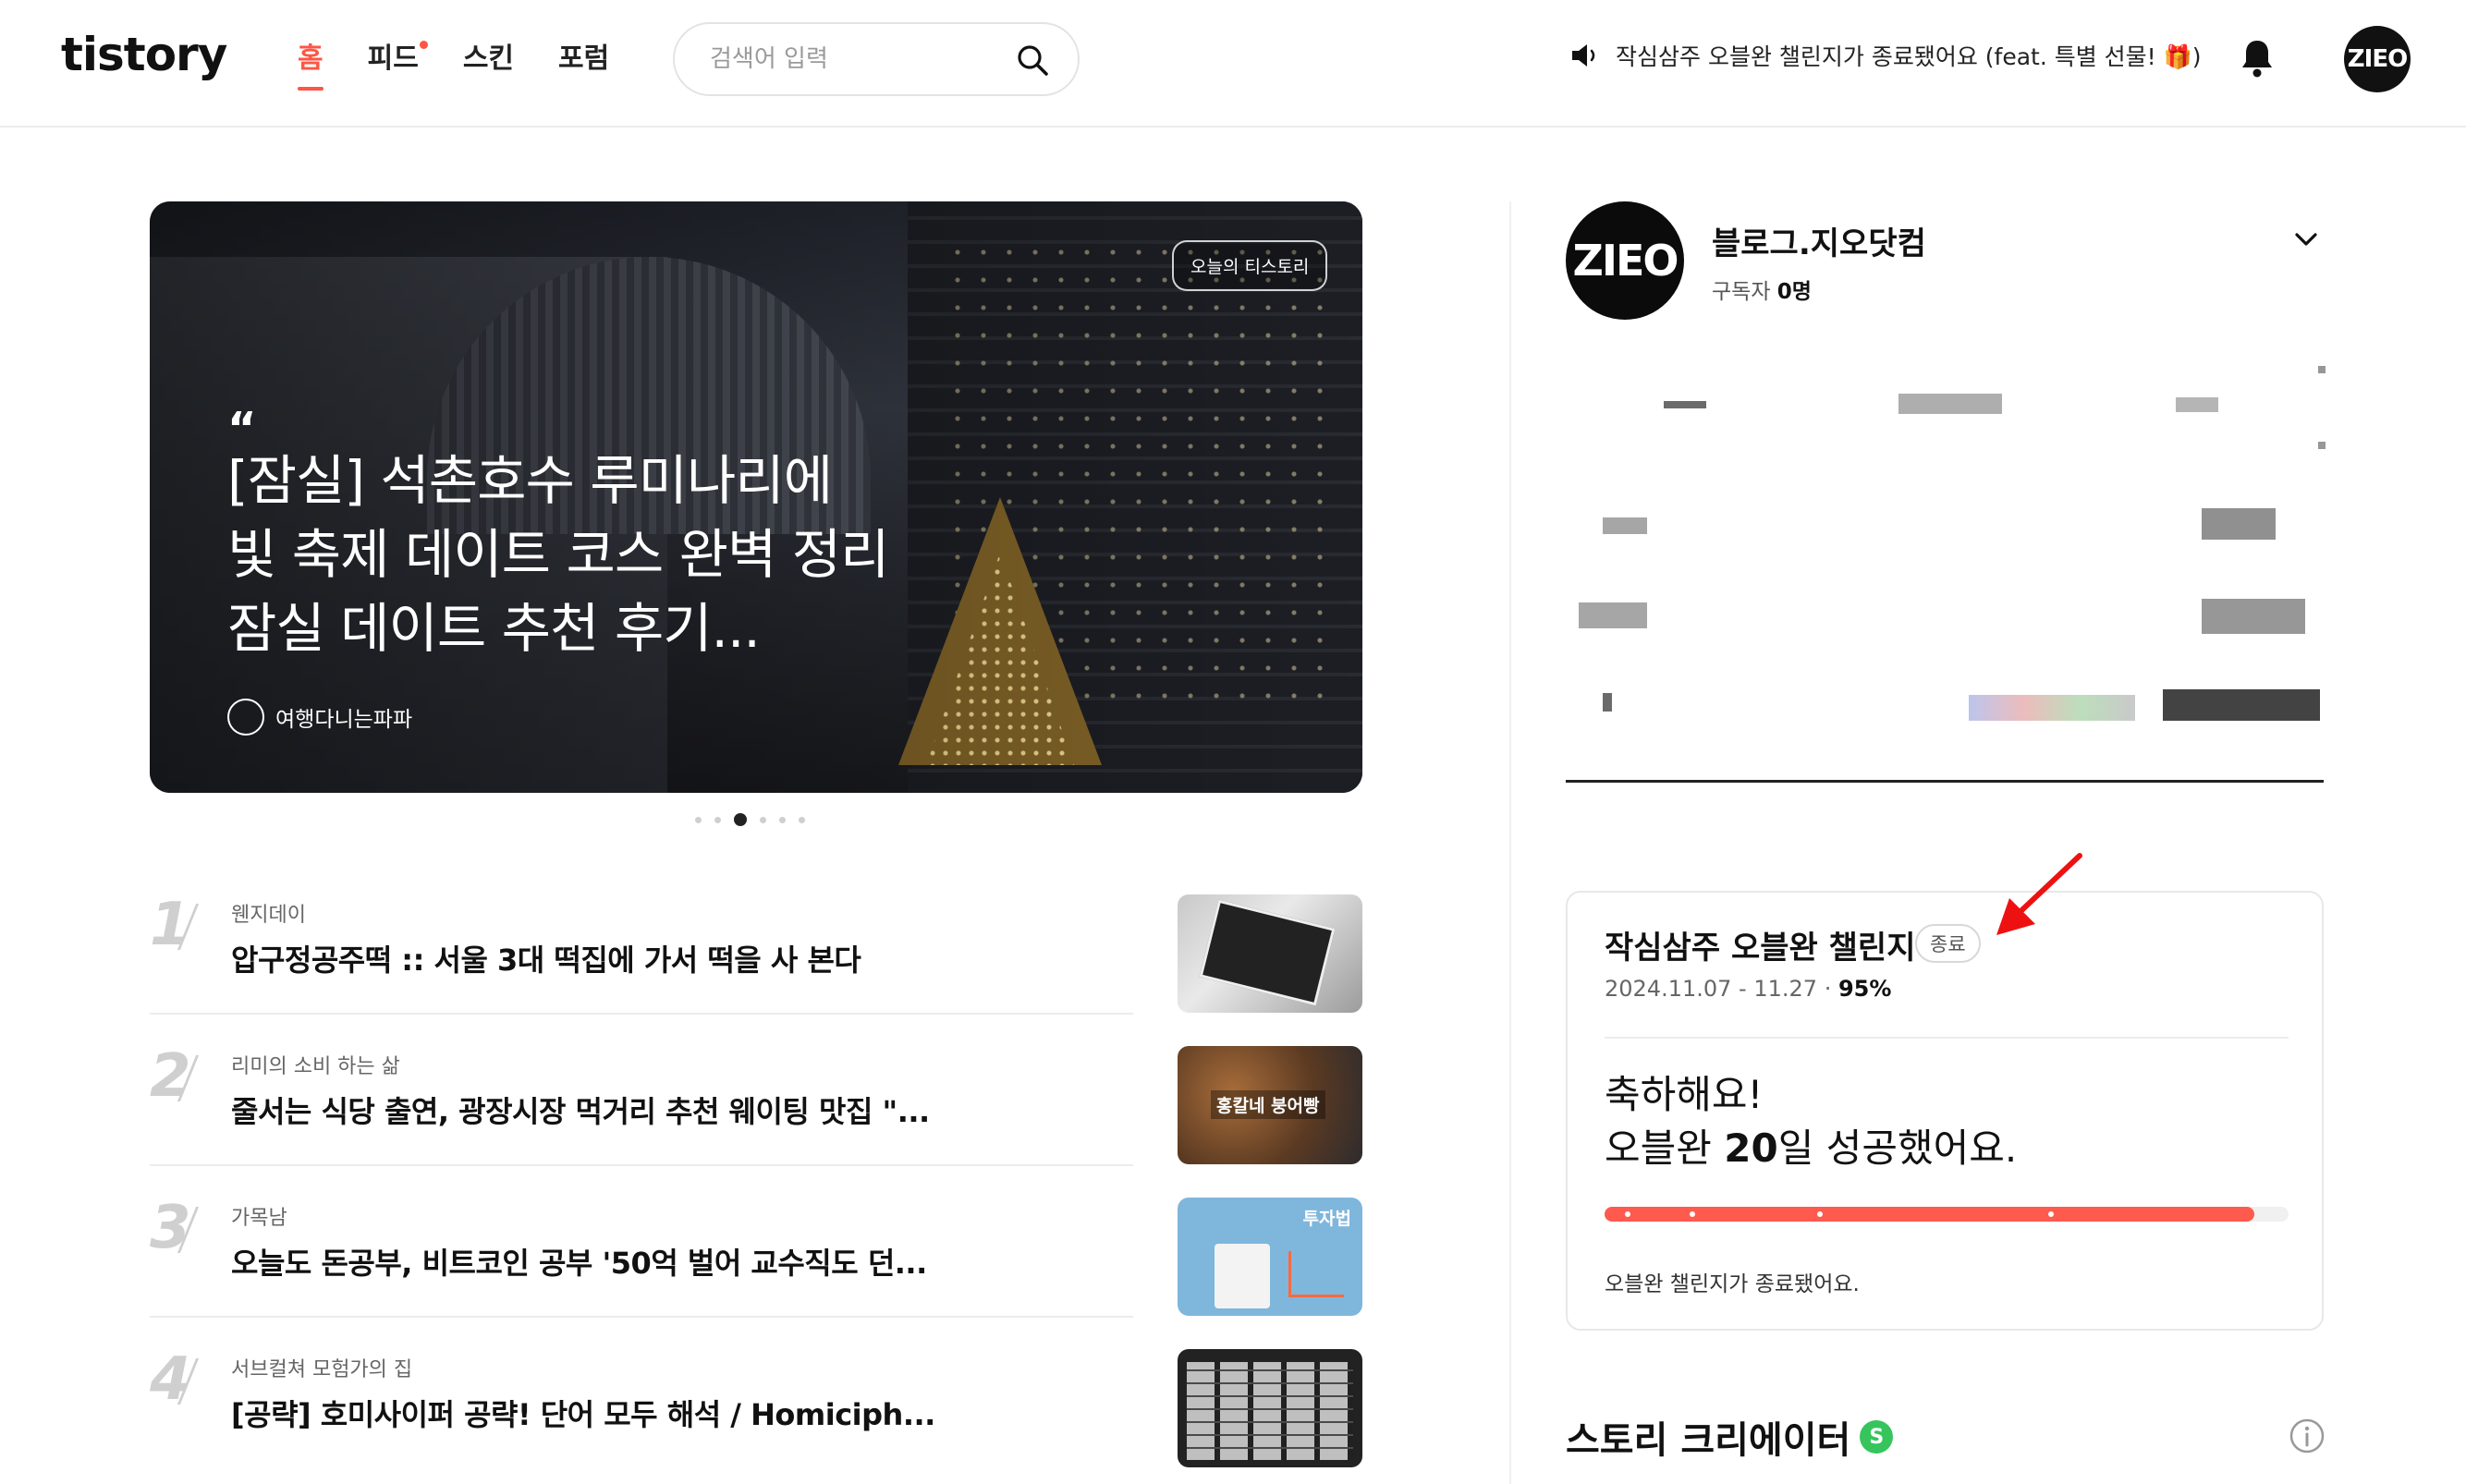 Image resolution: width=2466 pixels, height=1484 pixels. I want to click on notice-banner: 작심삼주 오블완 챌린지가 종료됐어요 (feat. 특별 선물! 🎁), so click(1886, 55).